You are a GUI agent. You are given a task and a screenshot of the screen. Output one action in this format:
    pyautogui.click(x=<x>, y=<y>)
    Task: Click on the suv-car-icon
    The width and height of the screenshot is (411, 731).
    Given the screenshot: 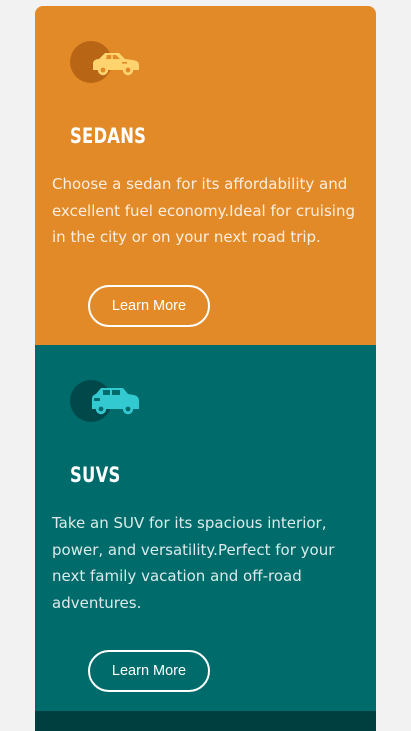 What is the action you would take?
    pyautogui.click(x=105, y=401)
    